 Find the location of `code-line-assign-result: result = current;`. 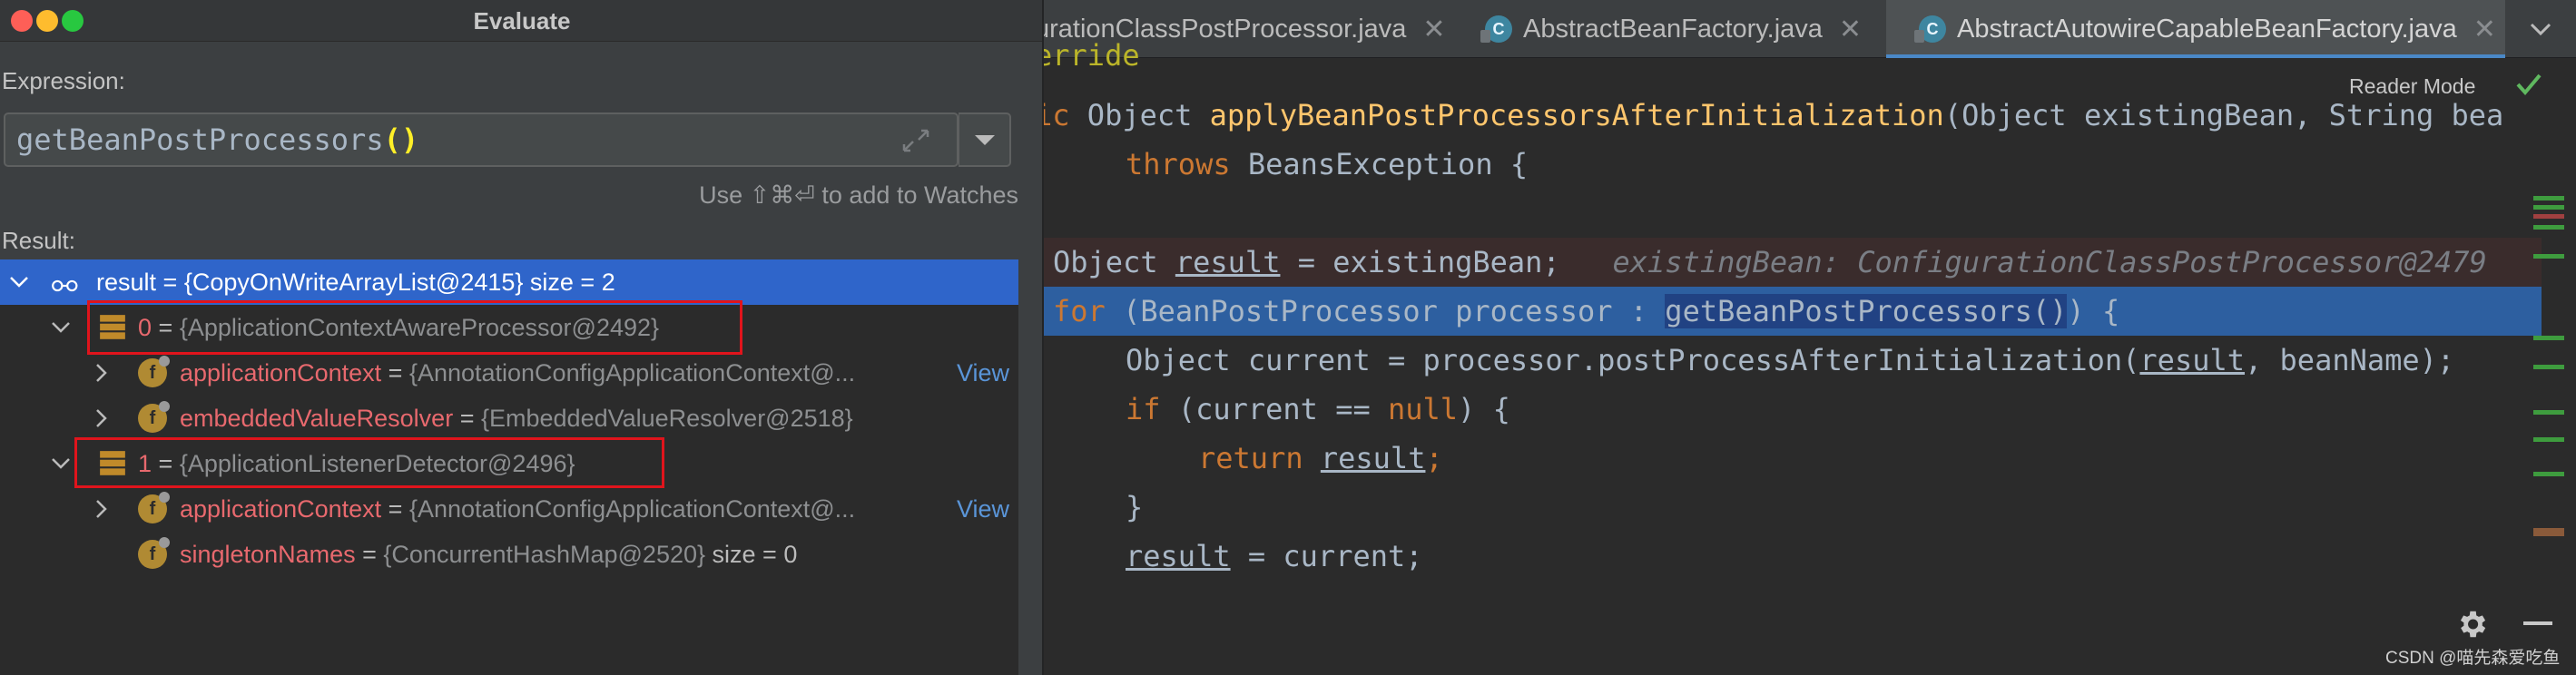

code-line-assign-result: result = current; is located at coordinates (1274, 556).